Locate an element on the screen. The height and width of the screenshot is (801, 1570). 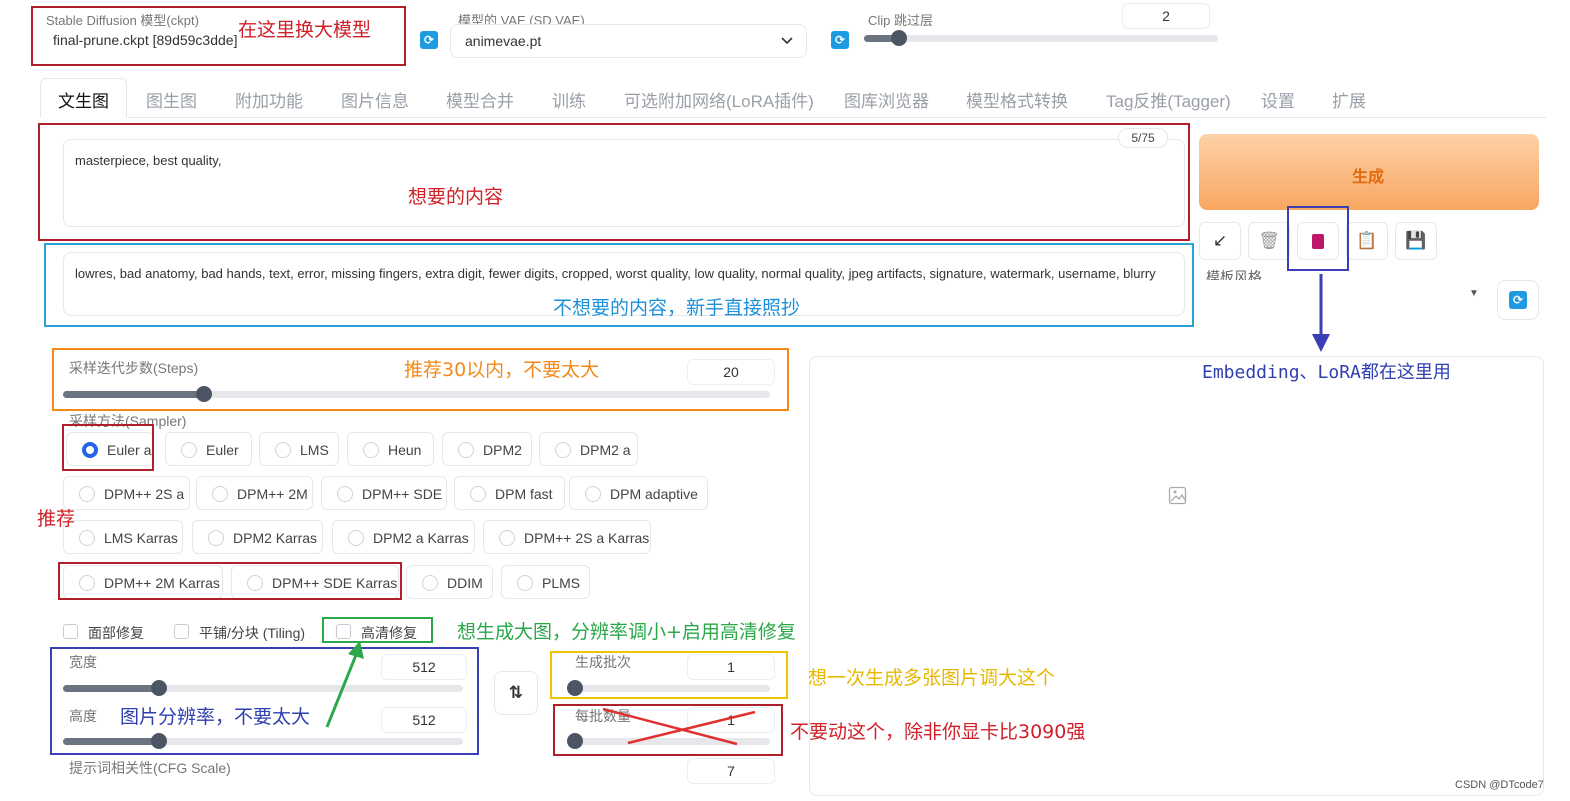
arrow-up-icon is located at coordinates (341, 691).